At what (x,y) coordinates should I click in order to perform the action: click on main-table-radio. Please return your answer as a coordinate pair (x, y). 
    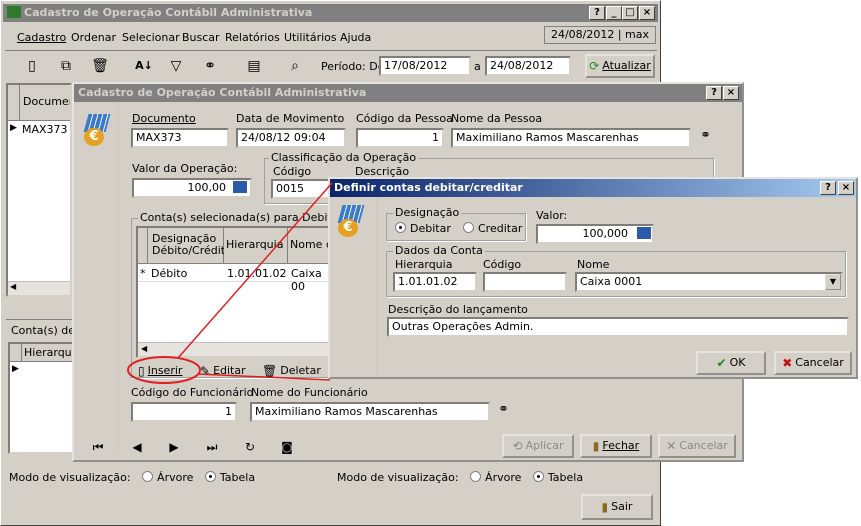
    Looking at the image, I should click on (210, 476).